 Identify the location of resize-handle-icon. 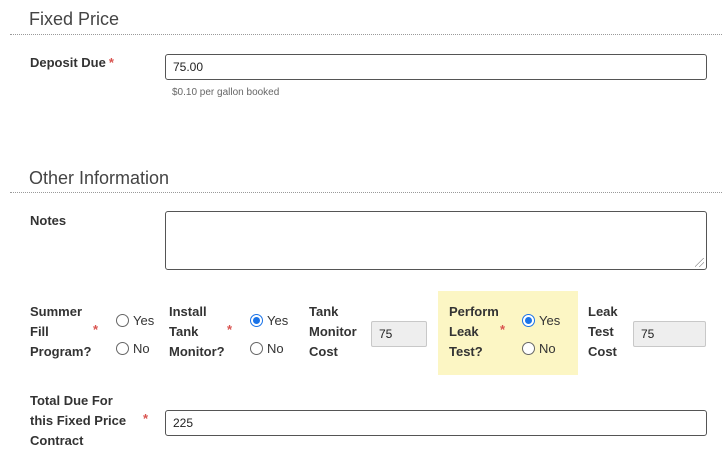
(699, 262).